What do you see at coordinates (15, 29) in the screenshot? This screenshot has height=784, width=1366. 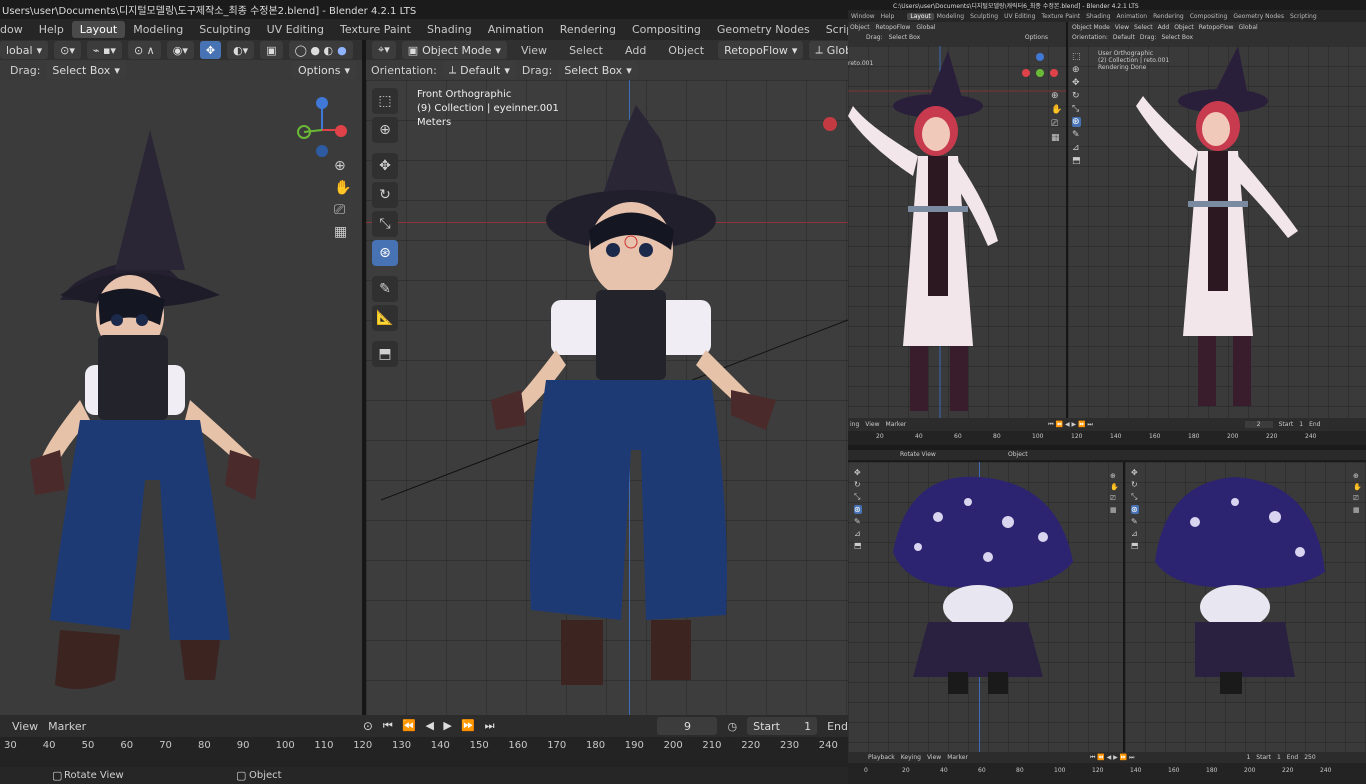 I see `menu-window: dow` at bounding box center [15, 29].